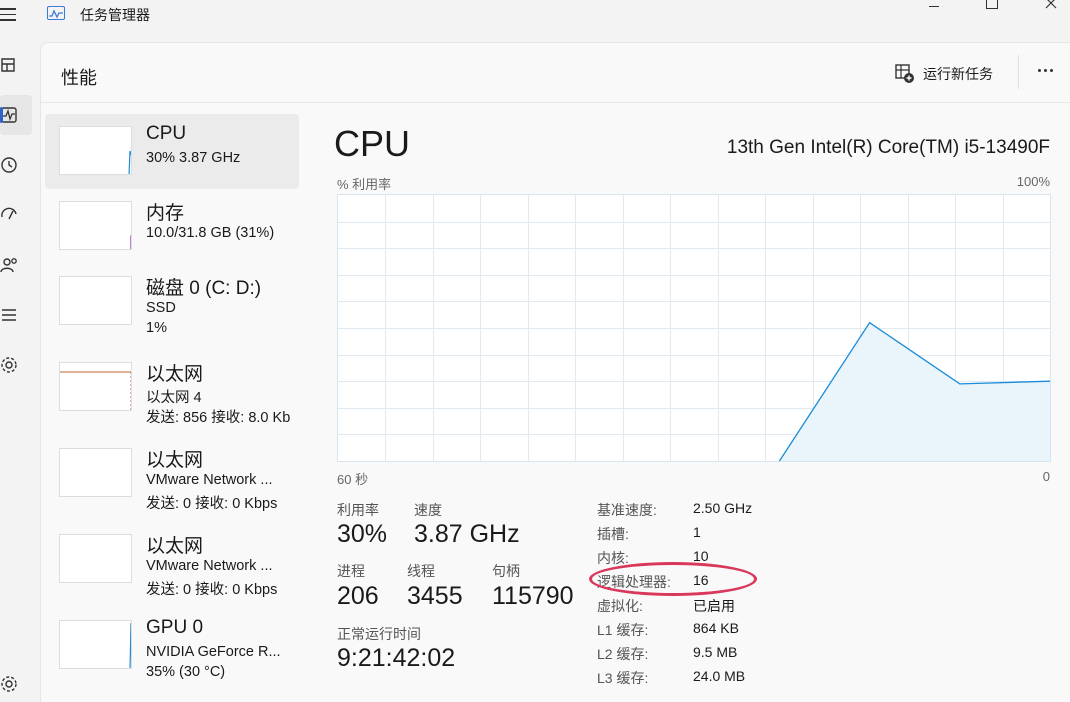 The image size is (1070, 702). What do you see at coordinates (161, 308) in the screenshot?
I see `perf-item-detail: SSD` at bounding box center [161, 308].